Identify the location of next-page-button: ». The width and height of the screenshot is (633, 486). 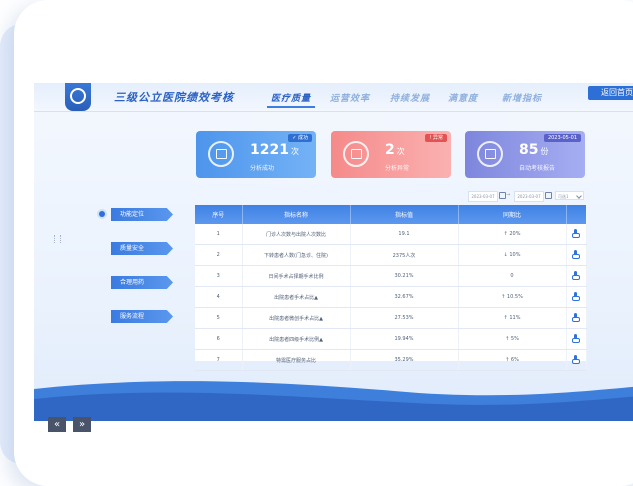
(82, 424).